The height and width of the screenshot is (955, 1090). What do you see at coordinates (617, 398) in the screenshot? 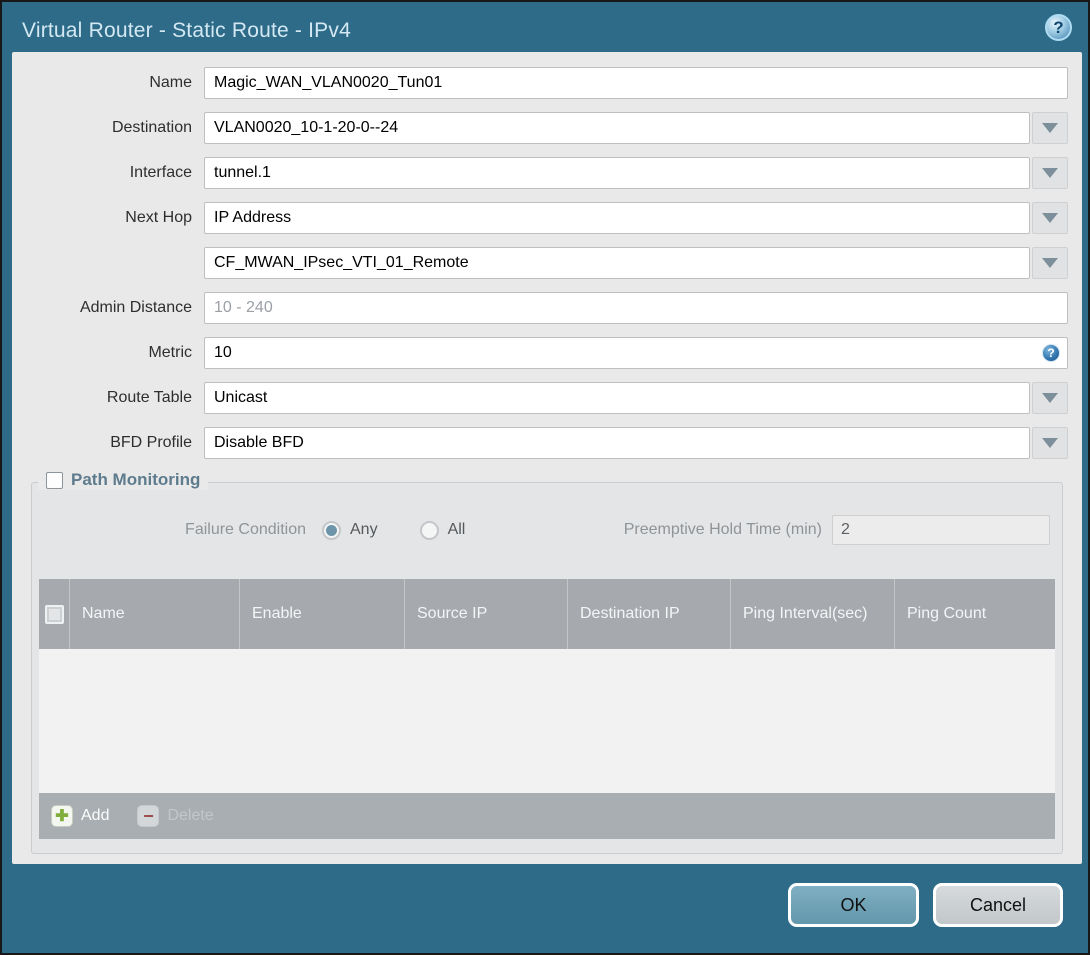
I see `route-table-input` at bounding box center [617, 398].